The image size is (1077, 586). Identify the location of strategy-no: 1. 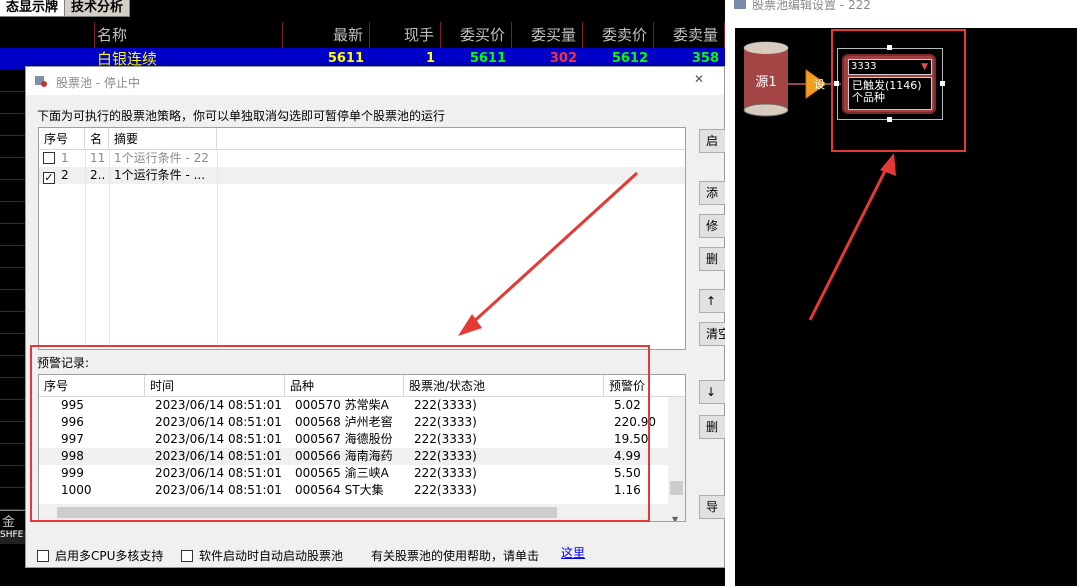
(65, 158).